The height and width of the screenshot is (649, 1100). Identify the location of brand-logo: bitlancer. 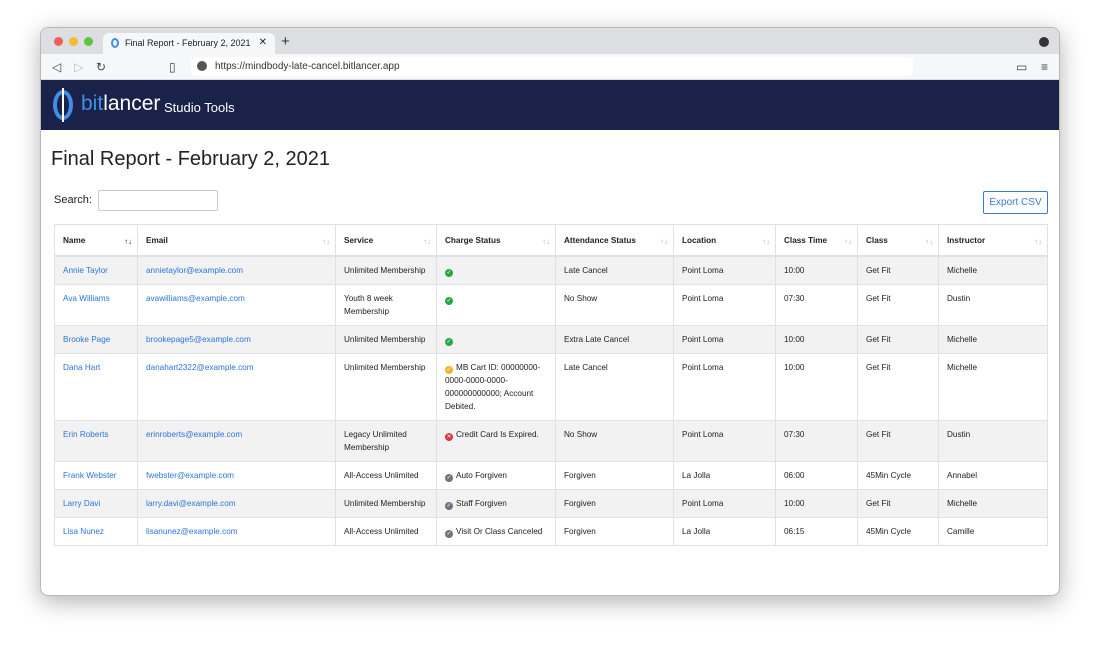
(120, 104).